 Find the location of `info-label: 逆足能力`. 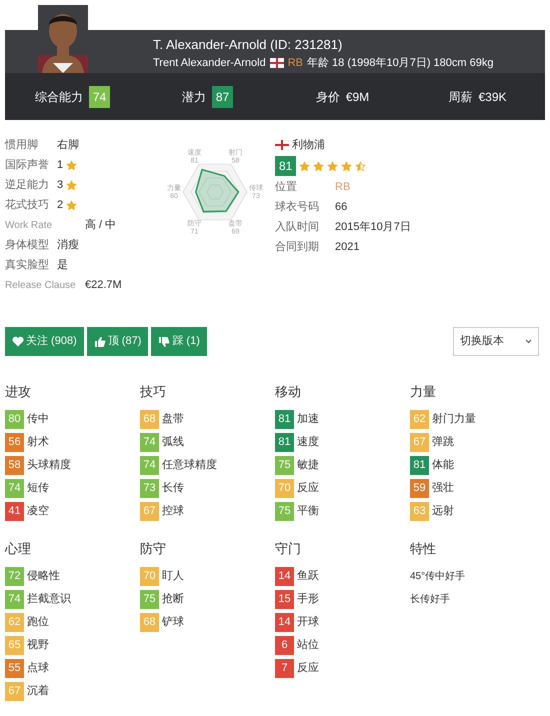

info-label: 逆足能力 is located at coordinates (27, 185).